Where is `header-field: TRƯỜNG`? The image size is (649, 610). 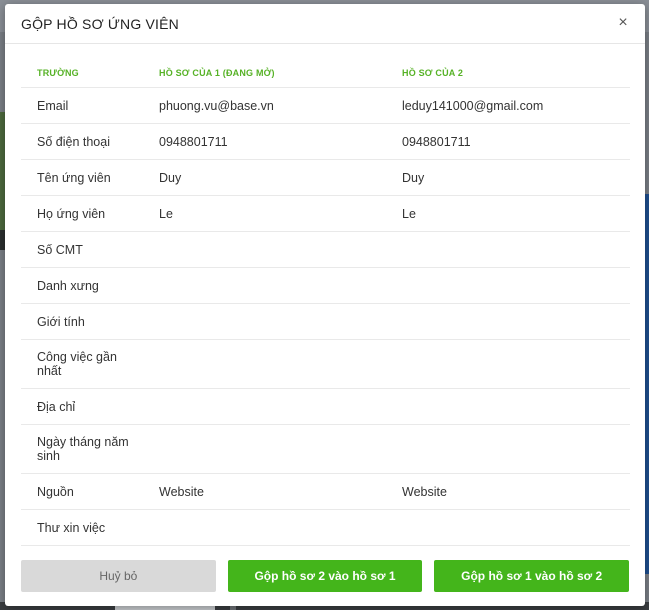 header-field: TRƯỜNG is located at coordinates (58, 72).